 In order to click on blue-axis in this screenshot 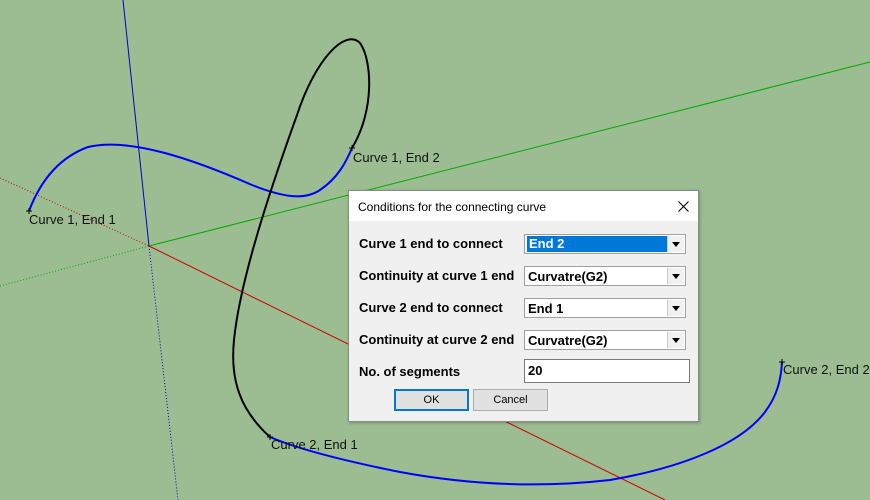, I will do `click(136, 123)`.